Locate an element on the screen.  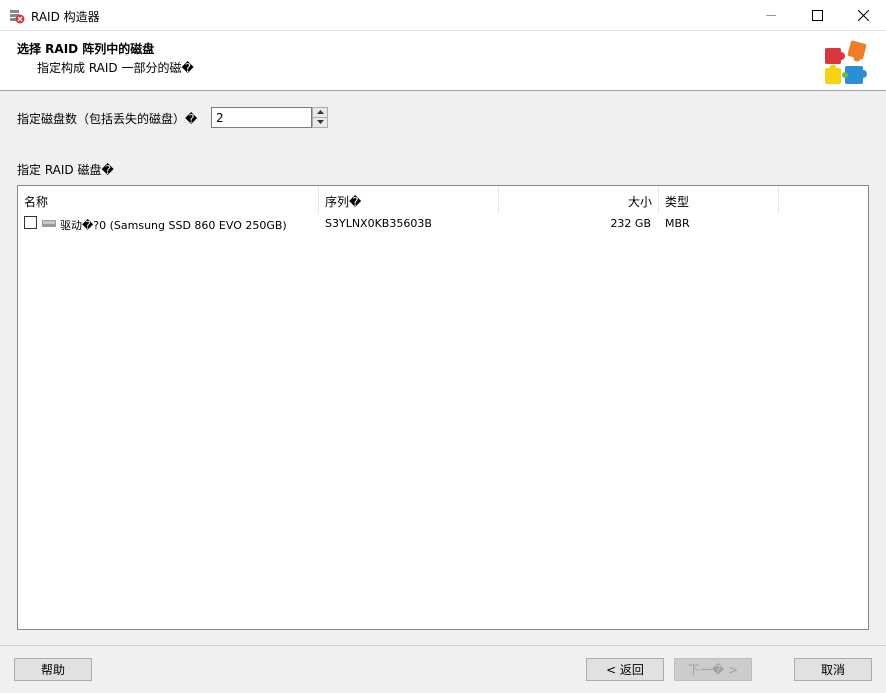
raid-disks-label: 指定 RAID 磁盘� is located at coordinates (65, 170).